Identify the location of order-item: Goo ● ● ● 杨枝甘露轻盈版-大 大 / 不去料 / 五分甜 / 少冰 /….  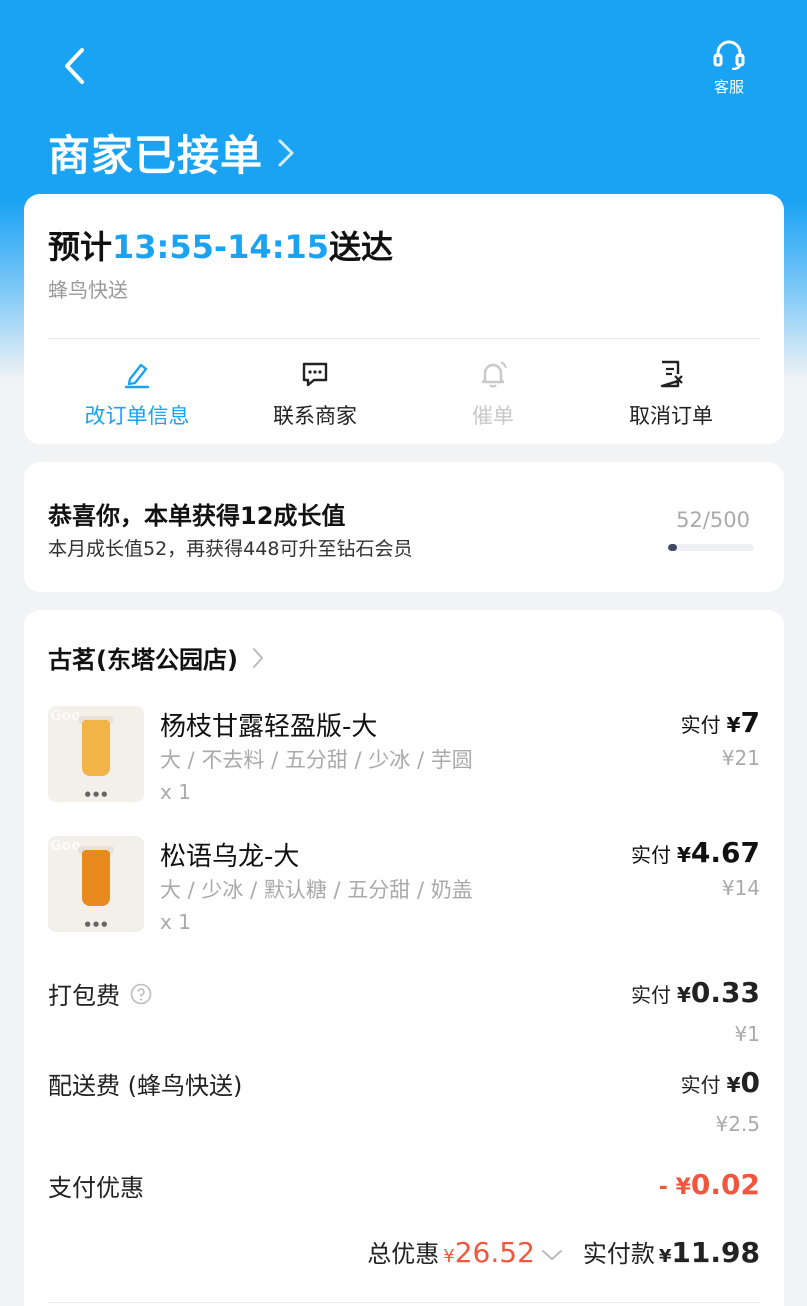
(404, 761).